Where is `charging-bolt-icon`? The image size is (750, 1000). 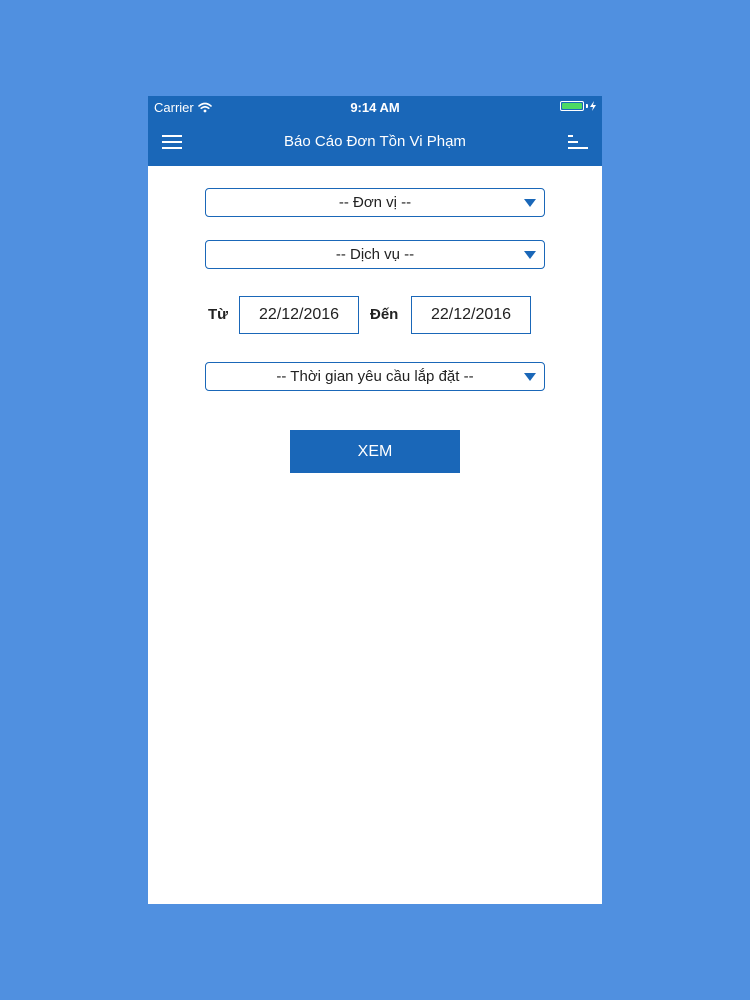 charging-bolt-icon is located at coordinates (593, 106).